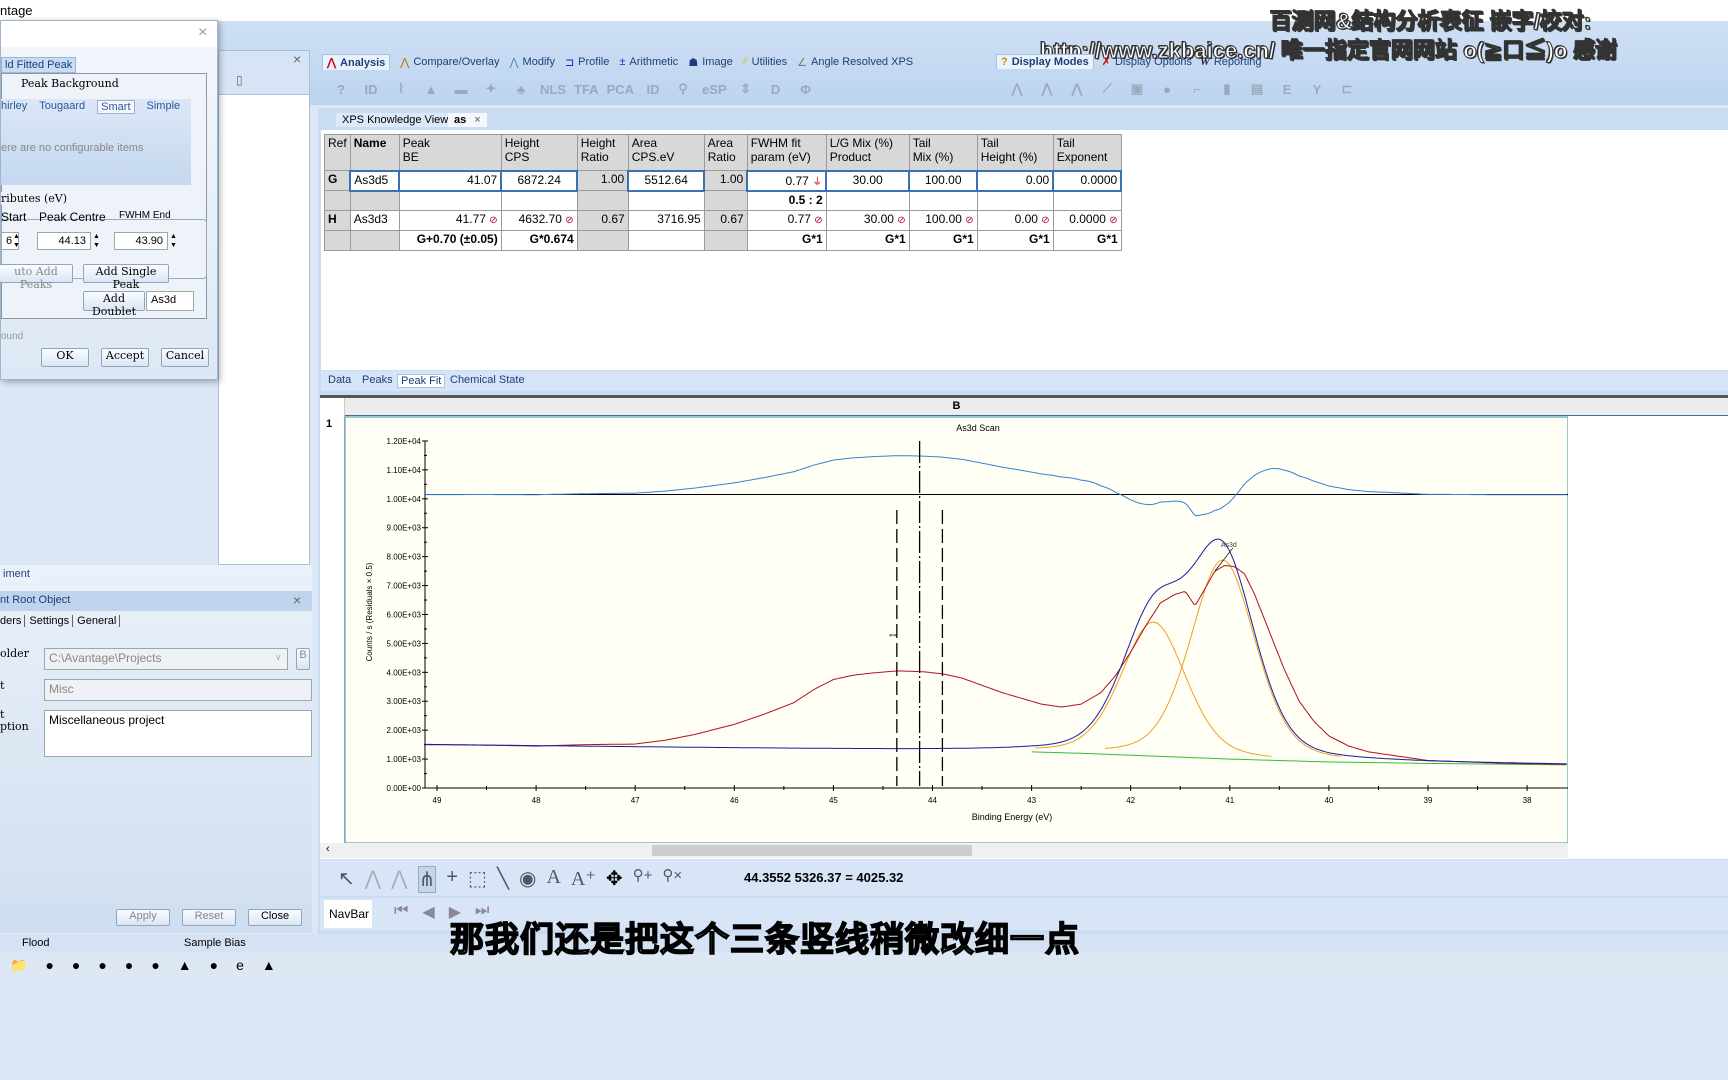  What do you see at coordinates (1317, 89) in the screenshot?
I see `display-tool-icon: Y` at bounding box center [1317, 89].